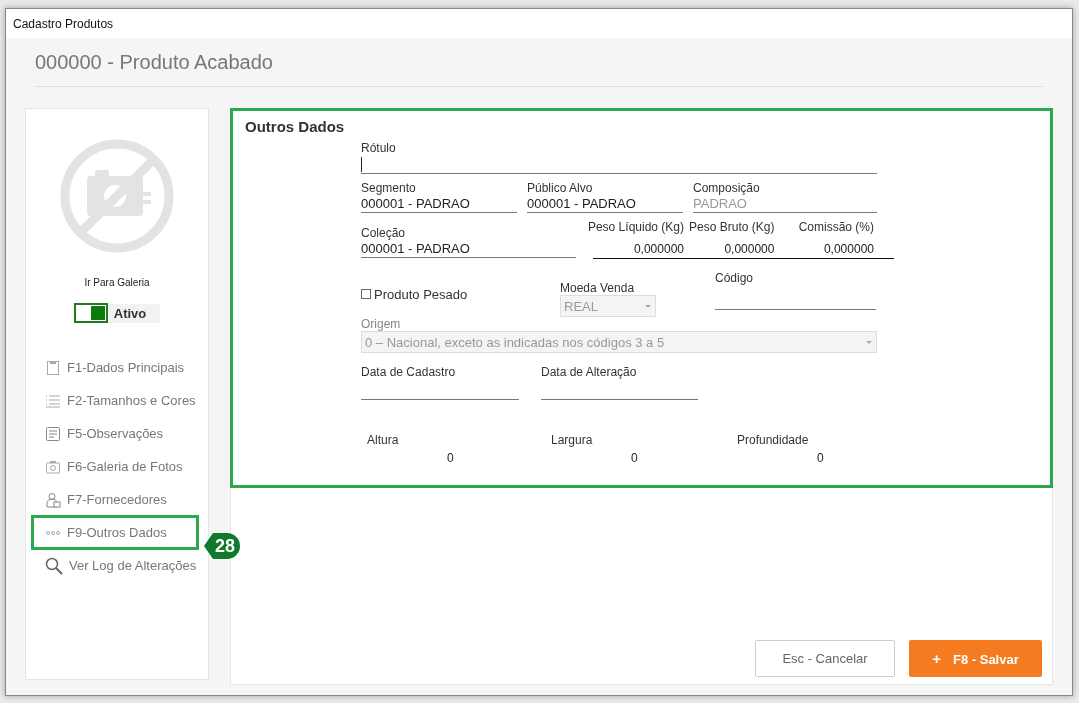 This screenshot has width=1079, height=703. I want to click on gallery-link: Ir Para Galeria, so click(117, 282).